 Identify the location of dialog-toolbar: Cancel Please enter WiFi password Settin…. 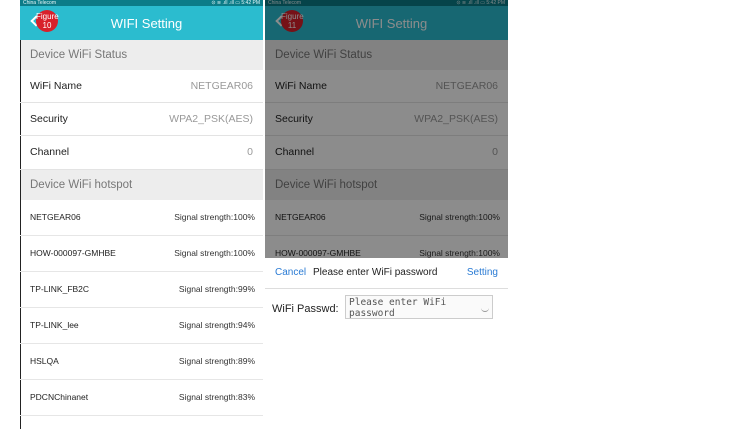
(386, 273).